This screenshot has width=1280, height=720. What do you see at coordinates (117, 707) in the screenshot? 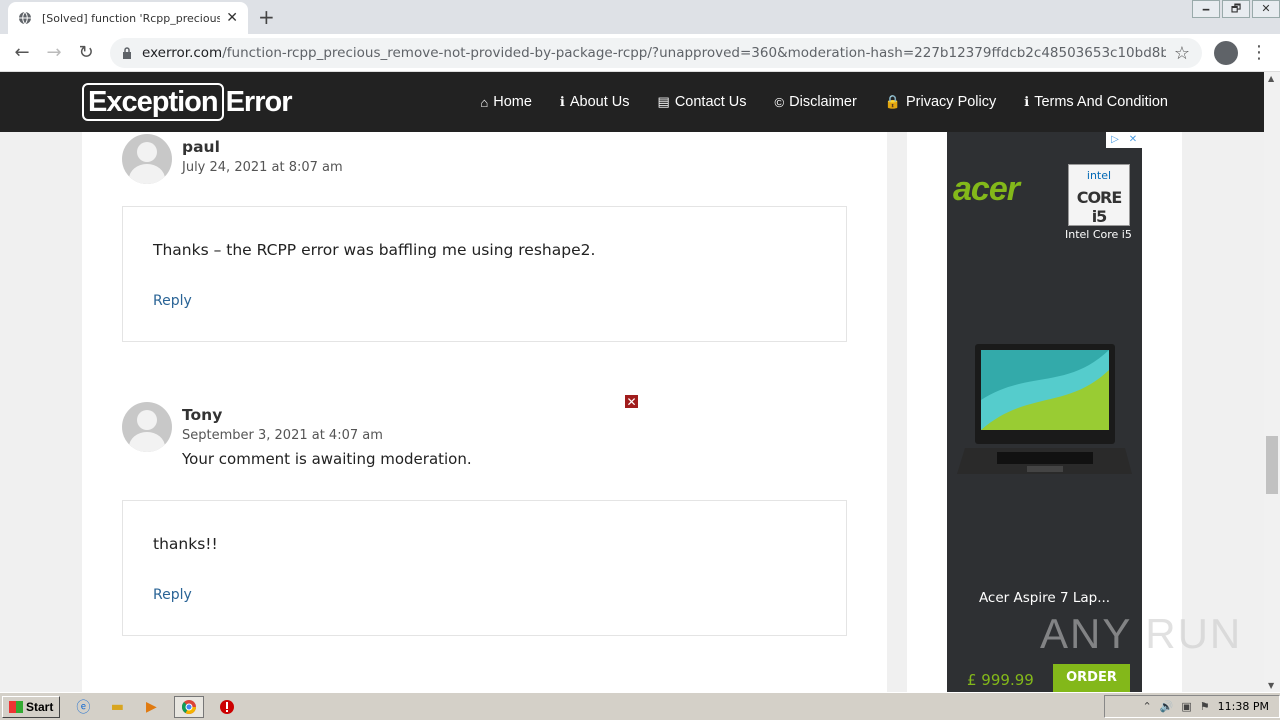
I see `folder-icon: ▬` at bounding box center [117, 707].